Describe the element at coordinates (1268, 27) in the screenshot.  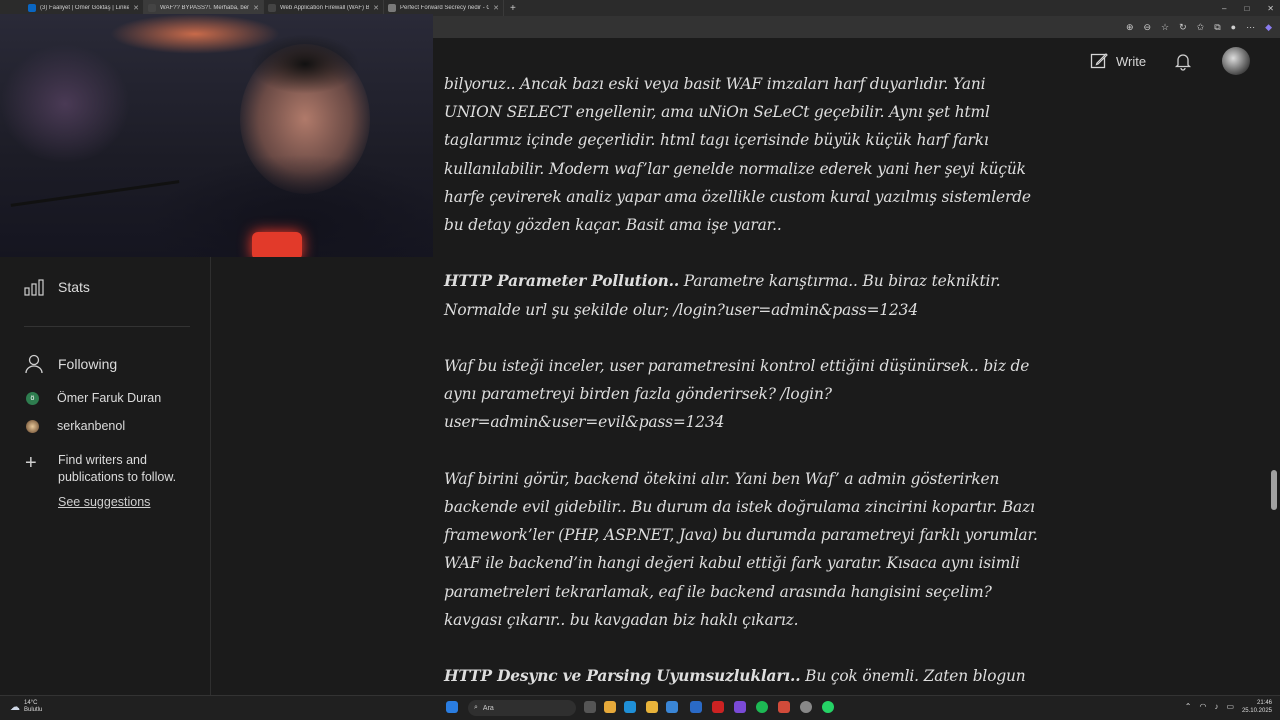
I see `copilot-icon: ◆` at that location.